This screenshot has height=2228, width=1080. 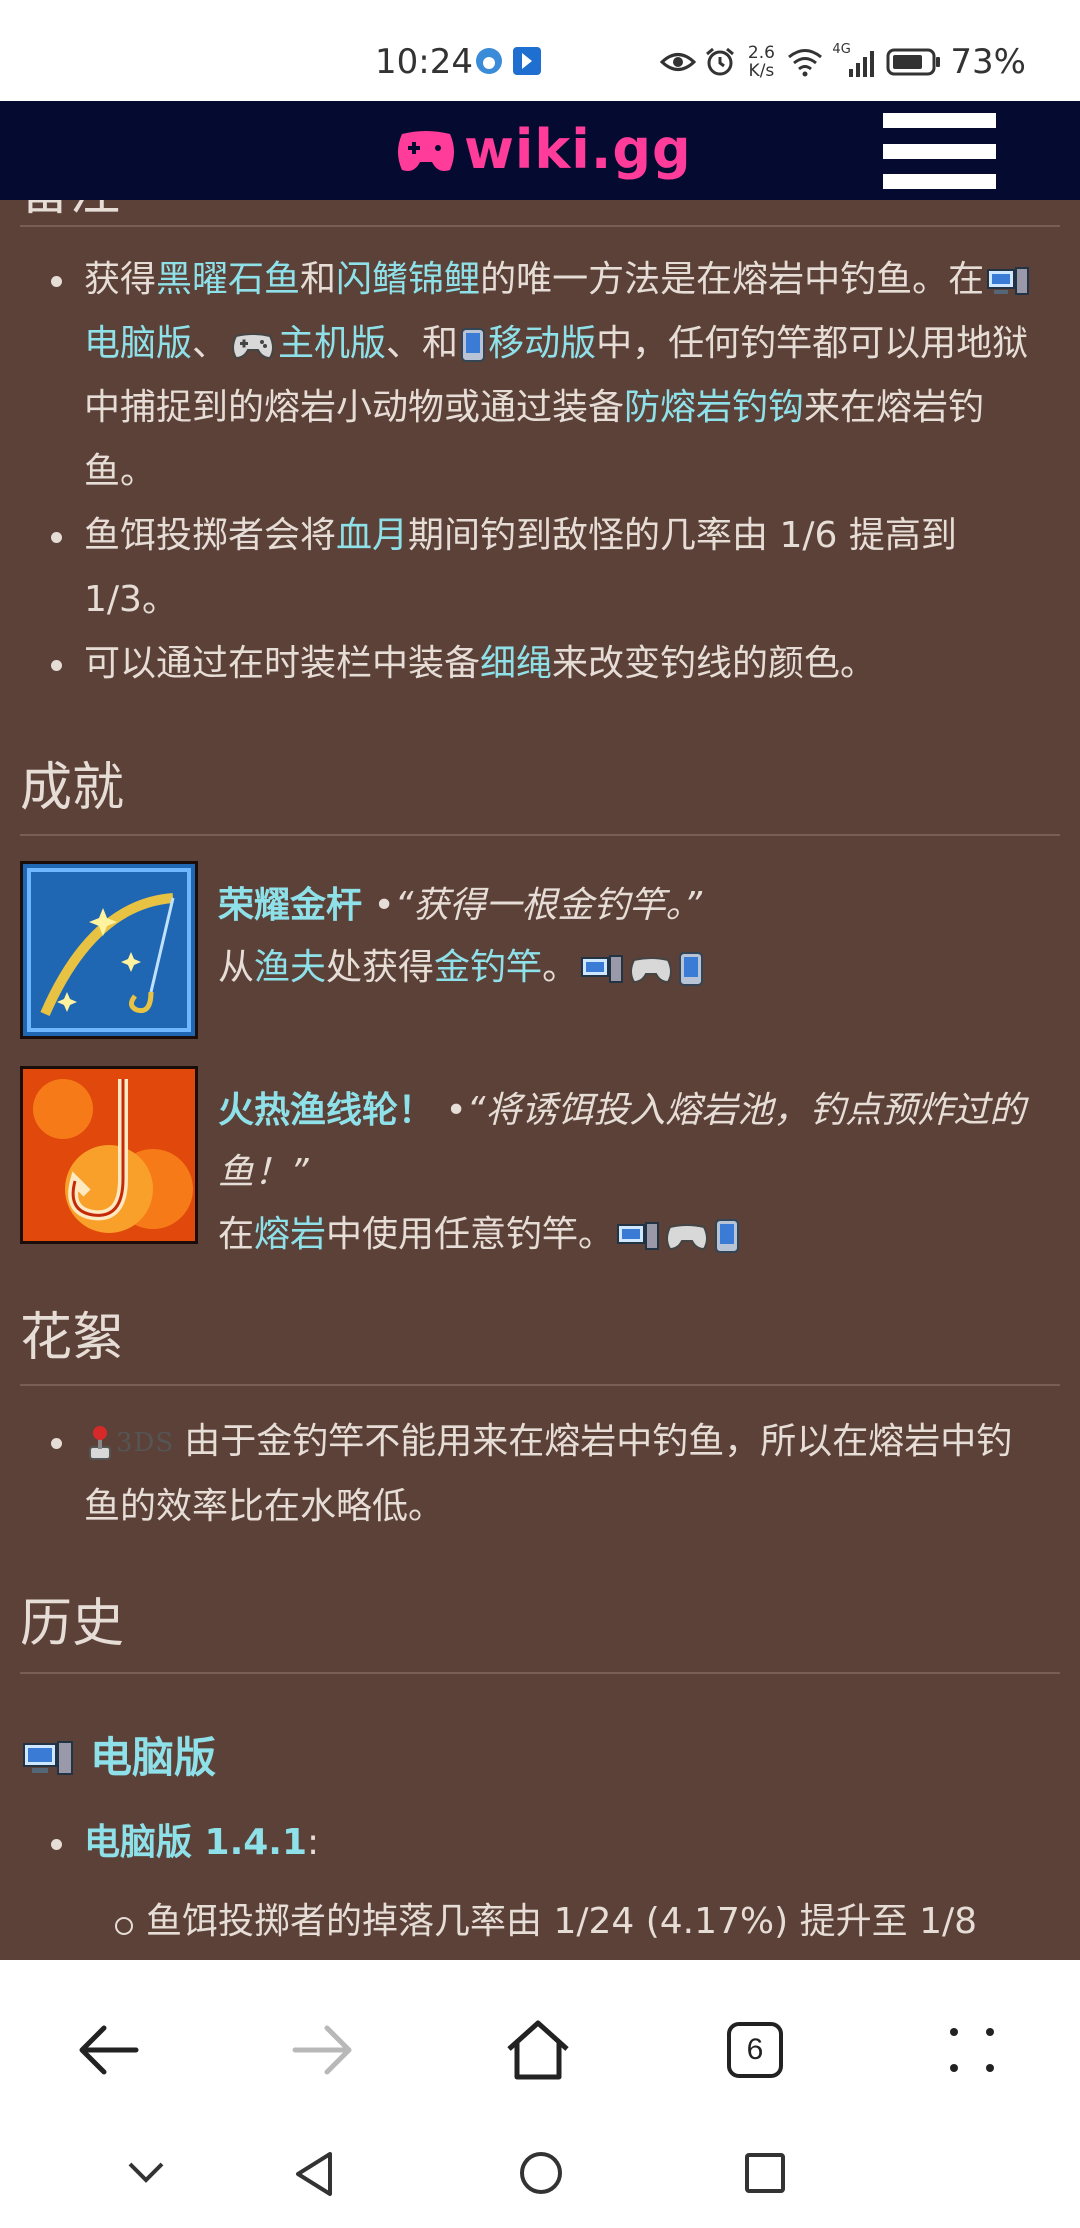 I want to click on alarm-icon, so click(x=720, y=61).